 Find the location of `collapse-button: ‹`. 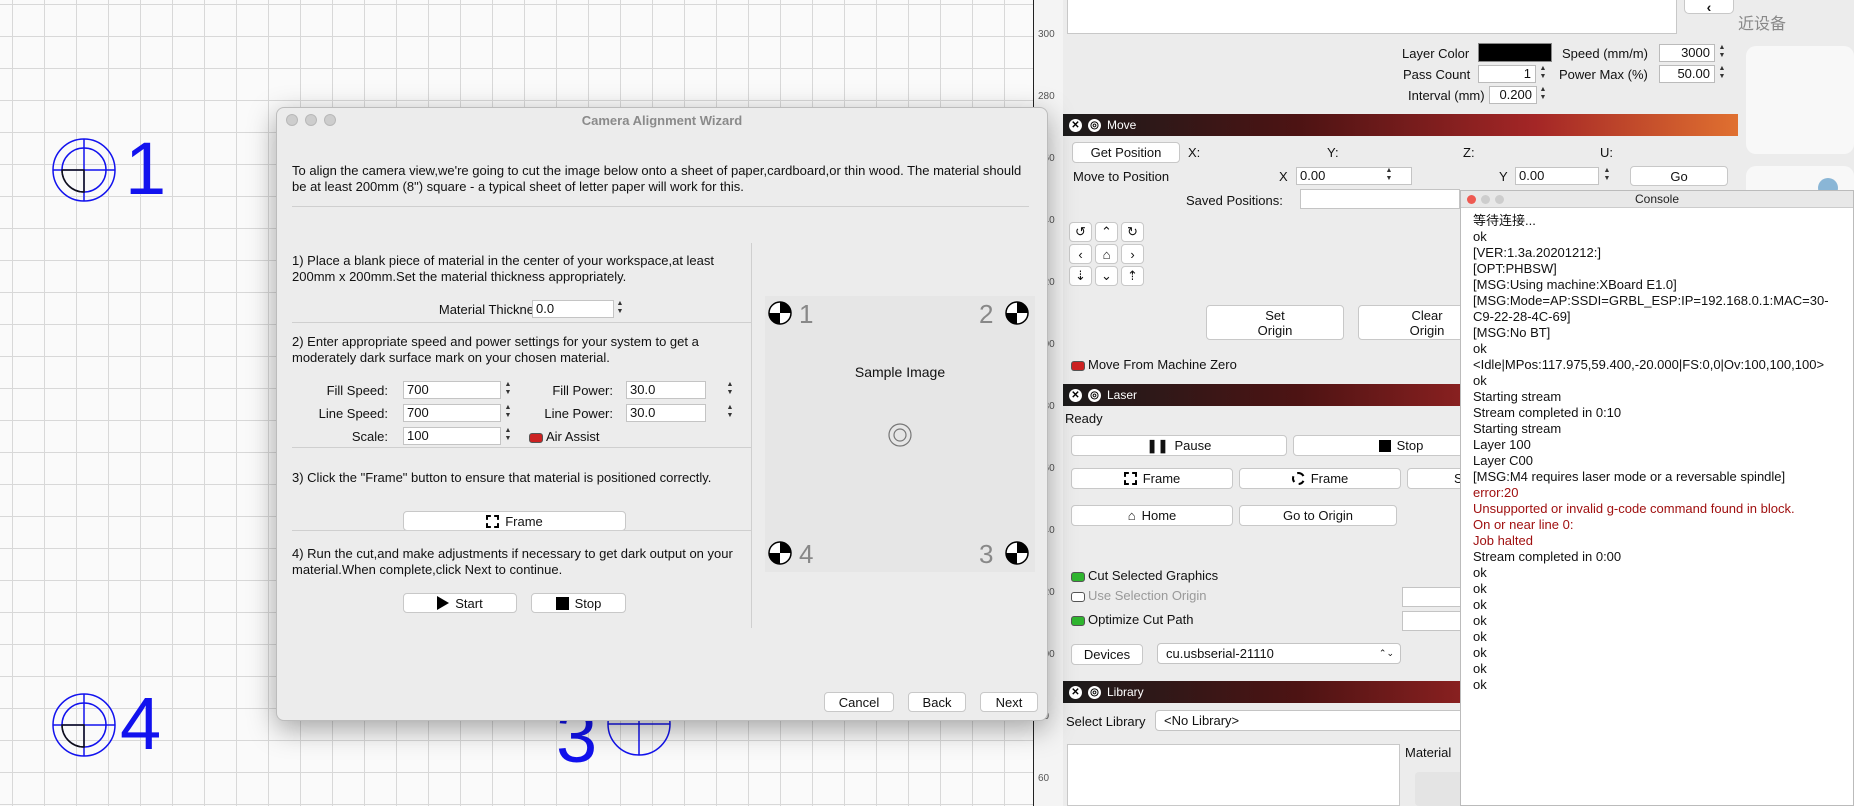

collapse-button: ‹ is located at coordinates (1709, 7).